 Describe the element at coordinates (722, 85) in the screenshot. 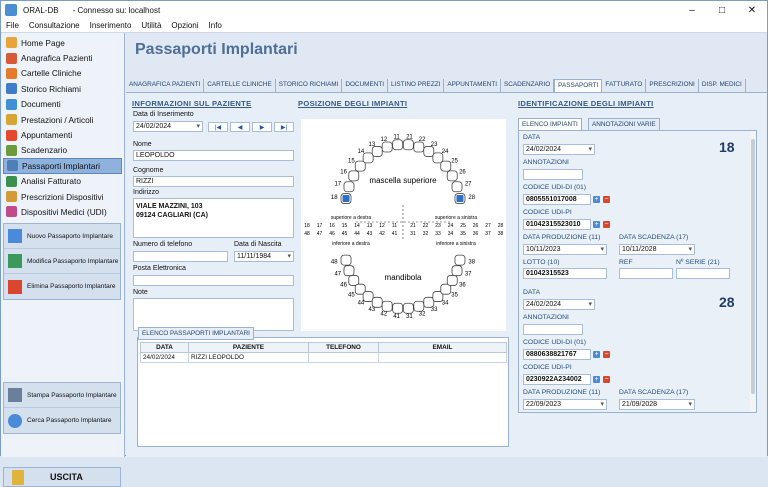

I see `tab-disp-medici: DISP. MEDICI` at that location.